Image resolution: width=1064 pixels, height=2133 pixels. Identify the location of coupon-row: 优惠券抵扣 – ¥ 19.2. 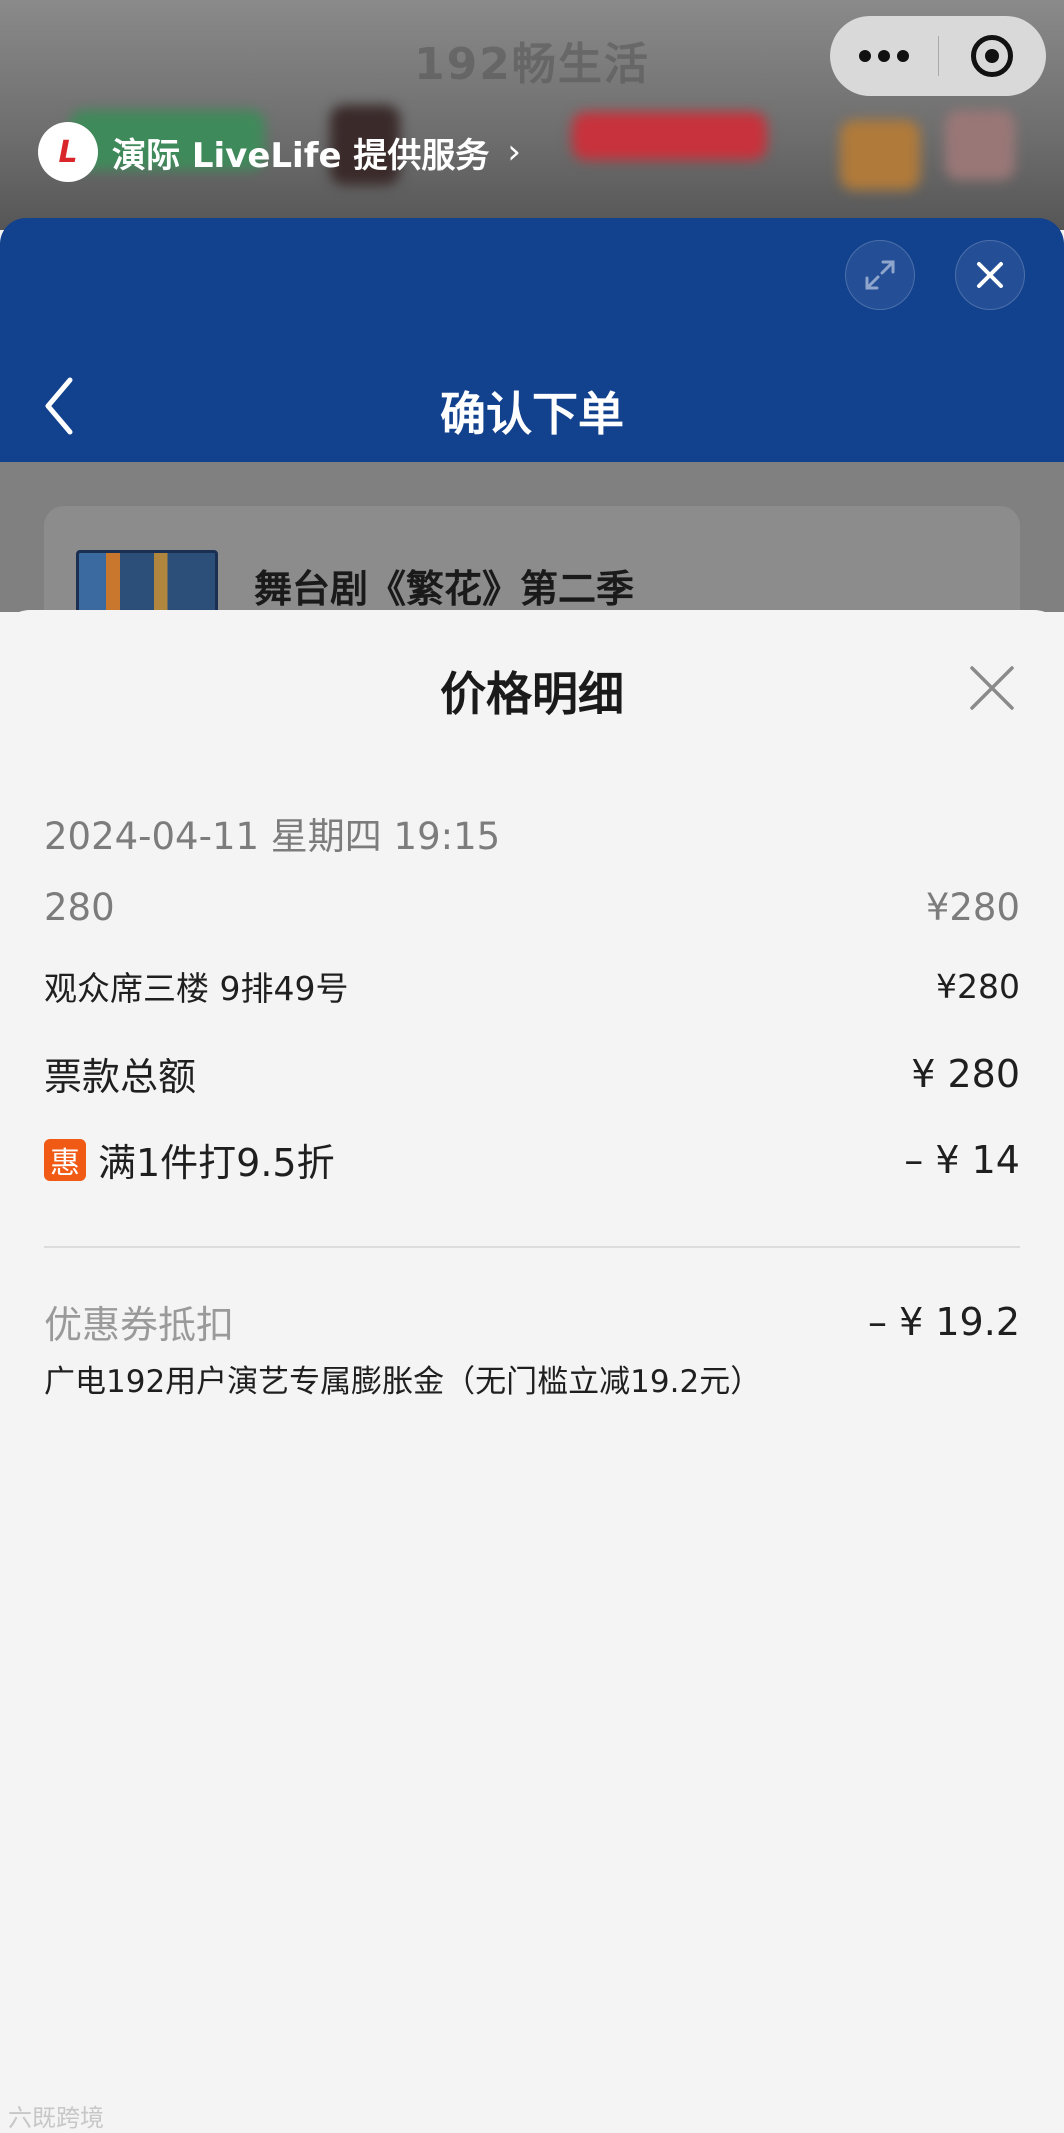
(532, 1321).